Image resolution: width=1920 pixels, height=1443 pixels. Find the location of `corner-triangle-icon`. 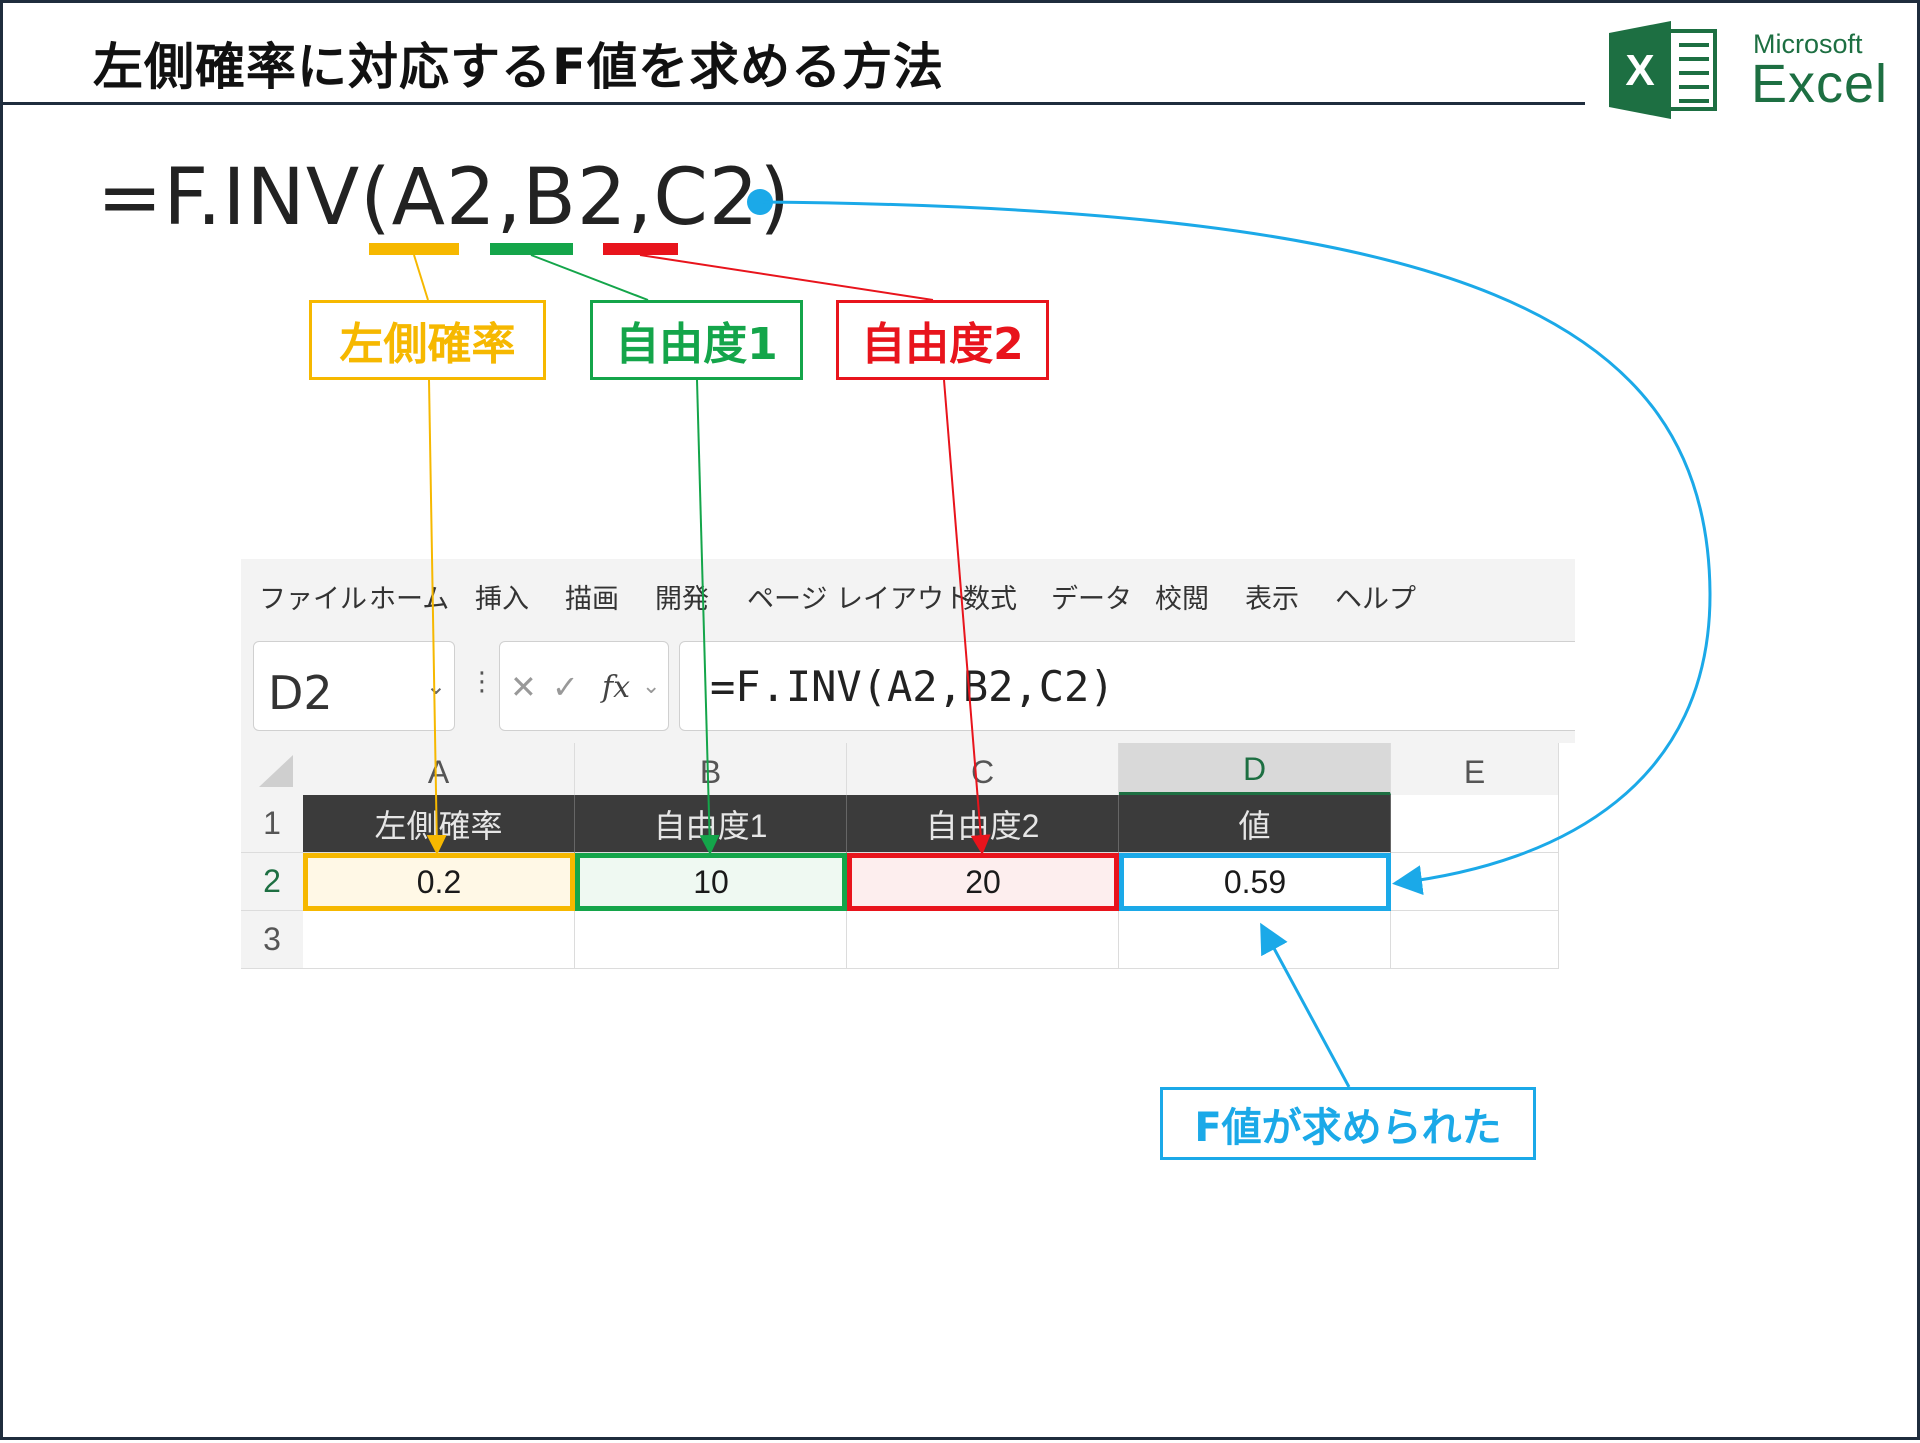

corner-triangle-icon is located at coordinates (276, 771).